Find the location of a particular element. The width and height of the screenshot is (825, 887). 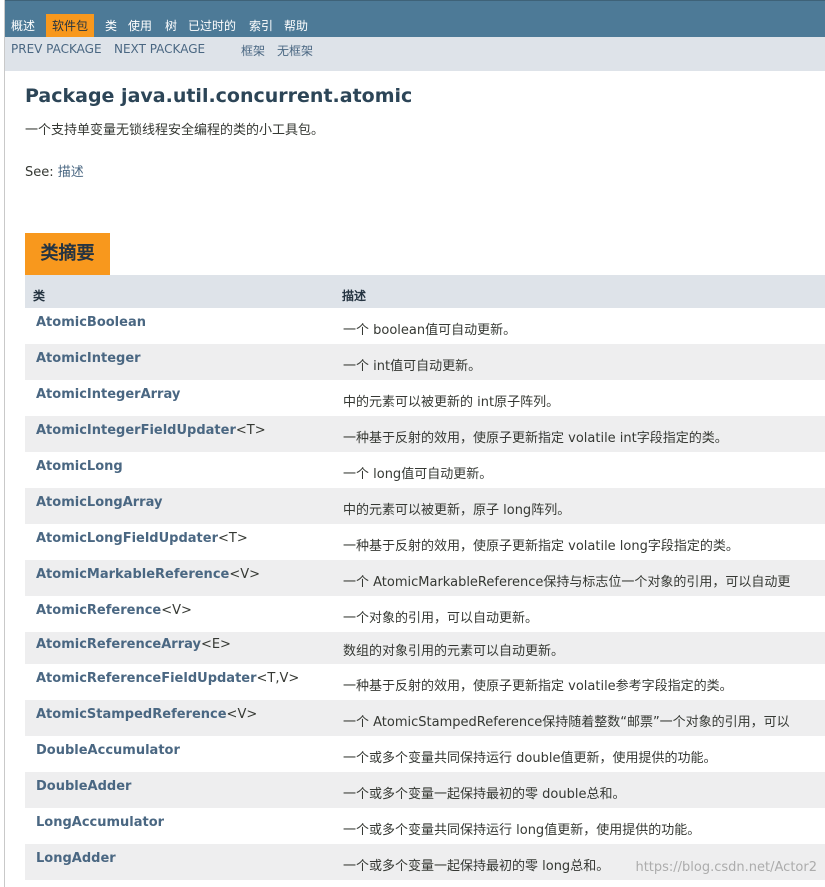

class-cell: AtomicMarkableReference<V> is located at coordinates (148, 574).